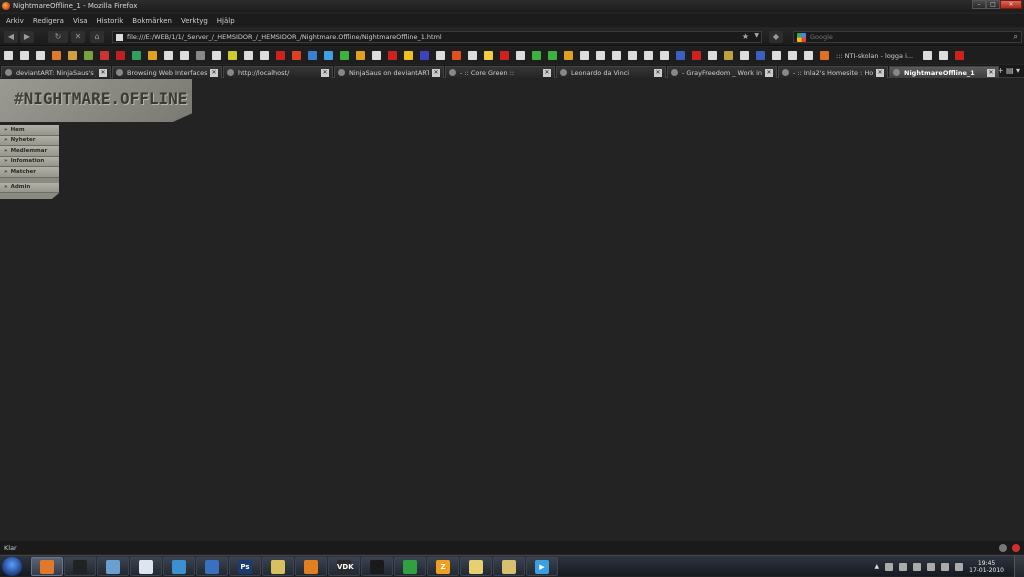  Describe the element at coordinates (1003, 548) in the screenshot. I see `addon-status-icon` at that location.